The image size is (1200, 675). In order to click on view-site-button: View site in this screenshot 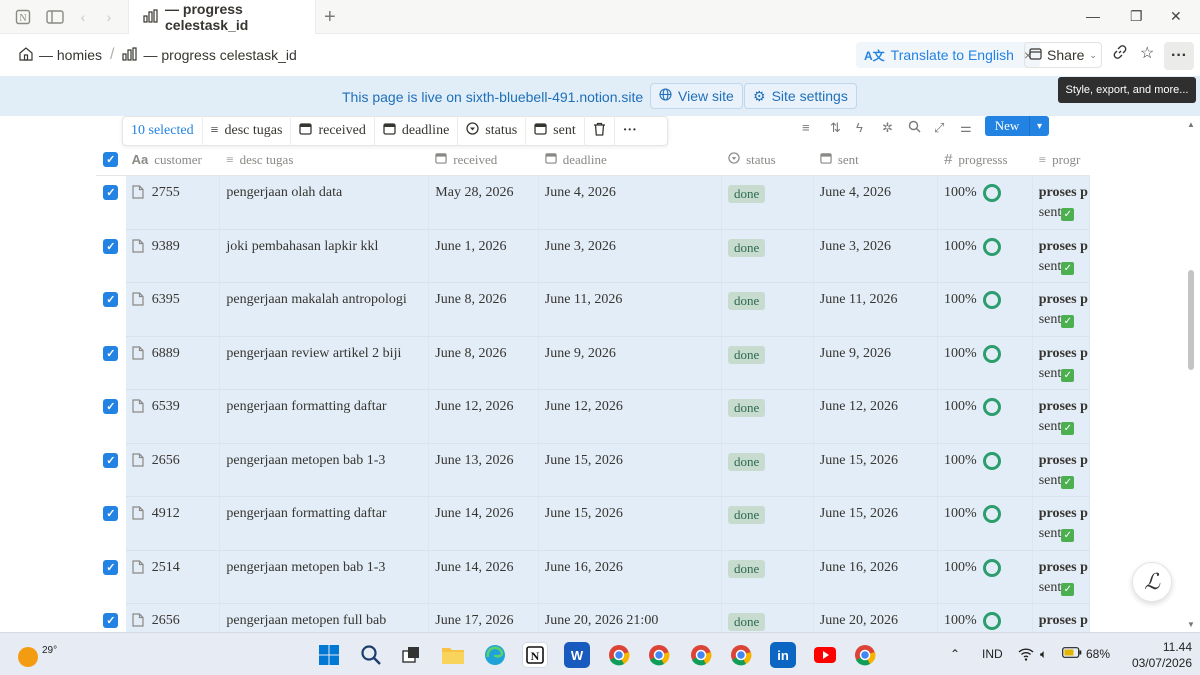, I will do `click(696, 96)`.